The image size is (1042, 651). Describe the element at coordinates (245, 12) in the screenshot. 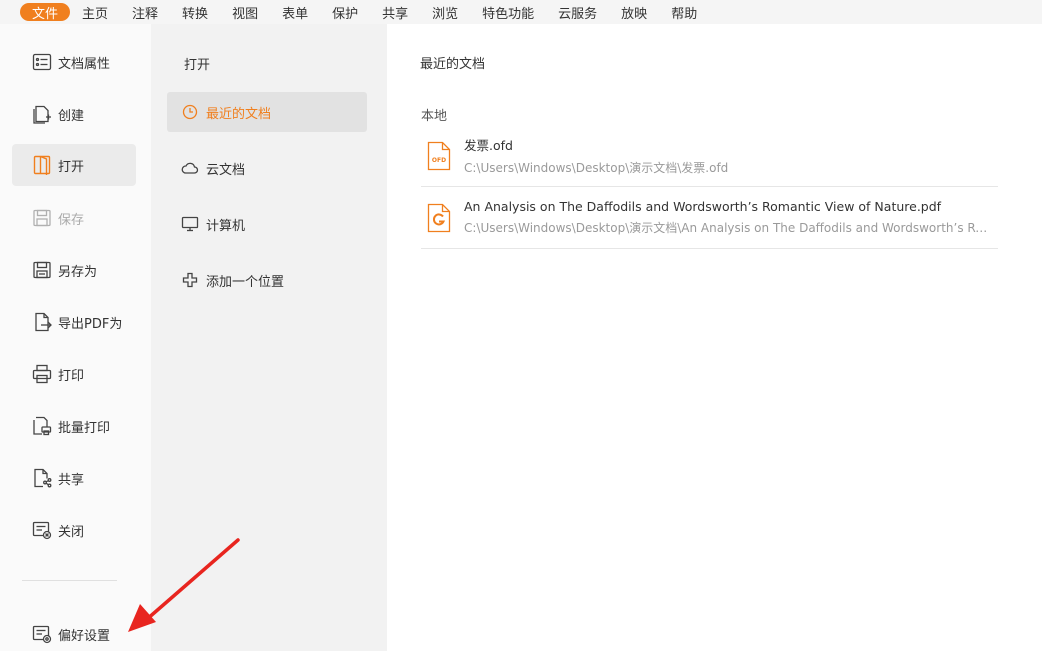

I see `menu-view: 视图` at that location.